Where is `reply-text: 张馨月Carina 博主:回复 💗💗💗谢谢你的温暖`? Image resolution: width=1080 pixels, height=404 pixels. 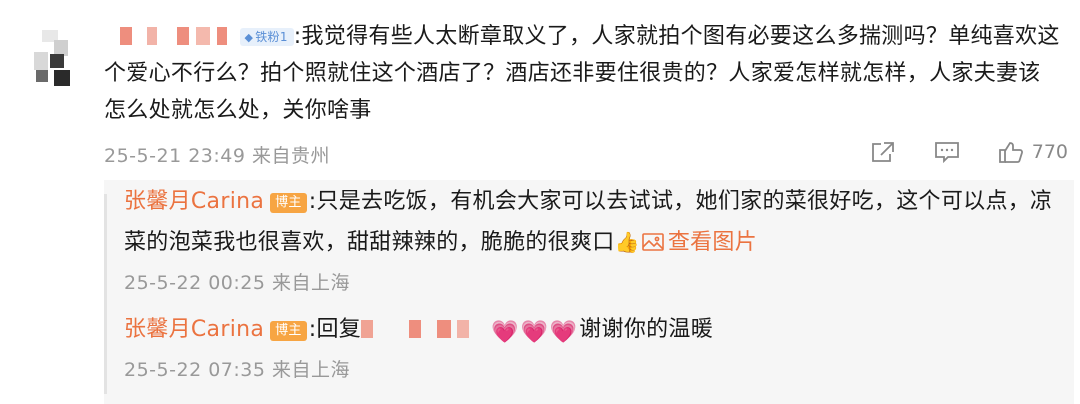
reply-text: 张馨月Carina 博主:回复 💗💗💗谢谢你的温暖 is located at coordinates (594, 331).